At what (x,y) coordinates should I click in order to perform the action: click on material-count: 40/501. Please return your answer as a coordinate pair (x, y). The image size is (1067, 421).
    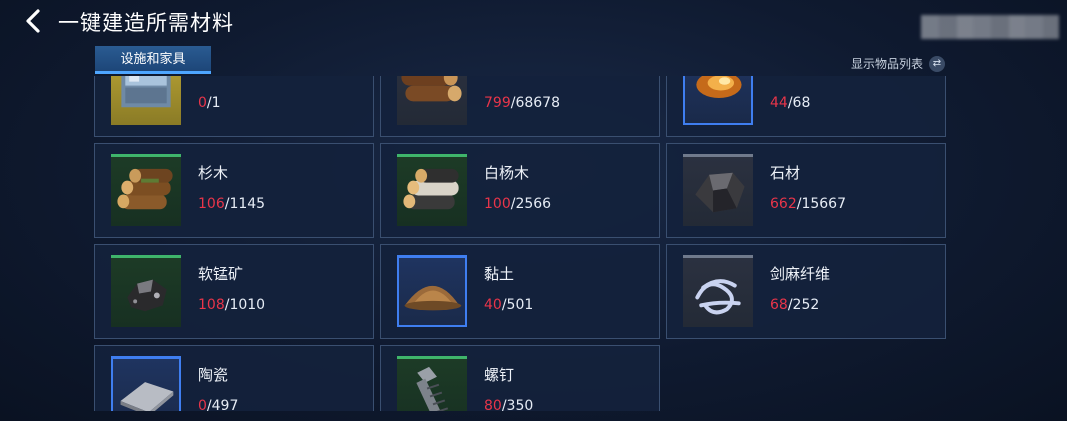
    Looking at the image, I should click on (508, 305).